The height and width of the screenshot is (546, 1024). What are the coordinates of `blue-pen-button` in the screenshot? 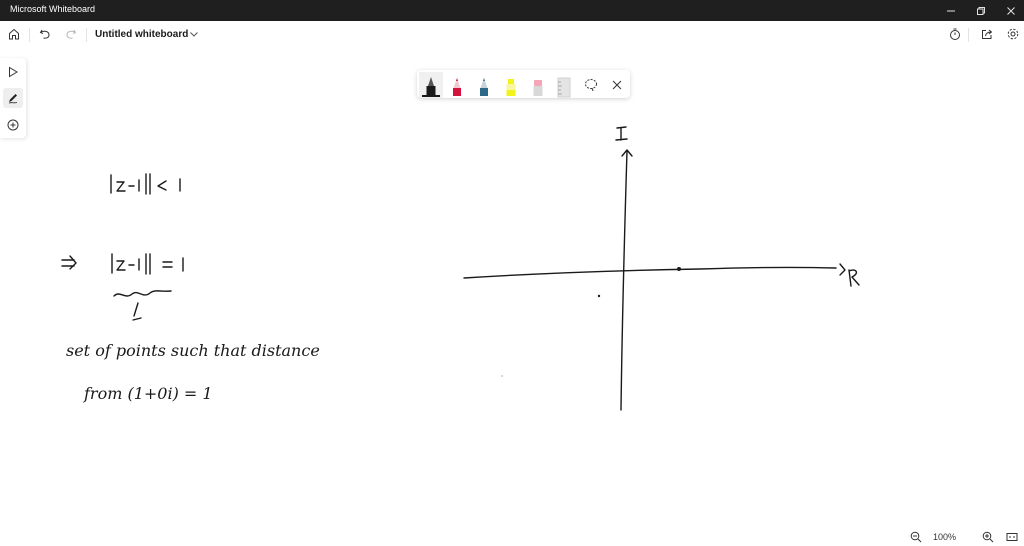 It's located at (484, 85).